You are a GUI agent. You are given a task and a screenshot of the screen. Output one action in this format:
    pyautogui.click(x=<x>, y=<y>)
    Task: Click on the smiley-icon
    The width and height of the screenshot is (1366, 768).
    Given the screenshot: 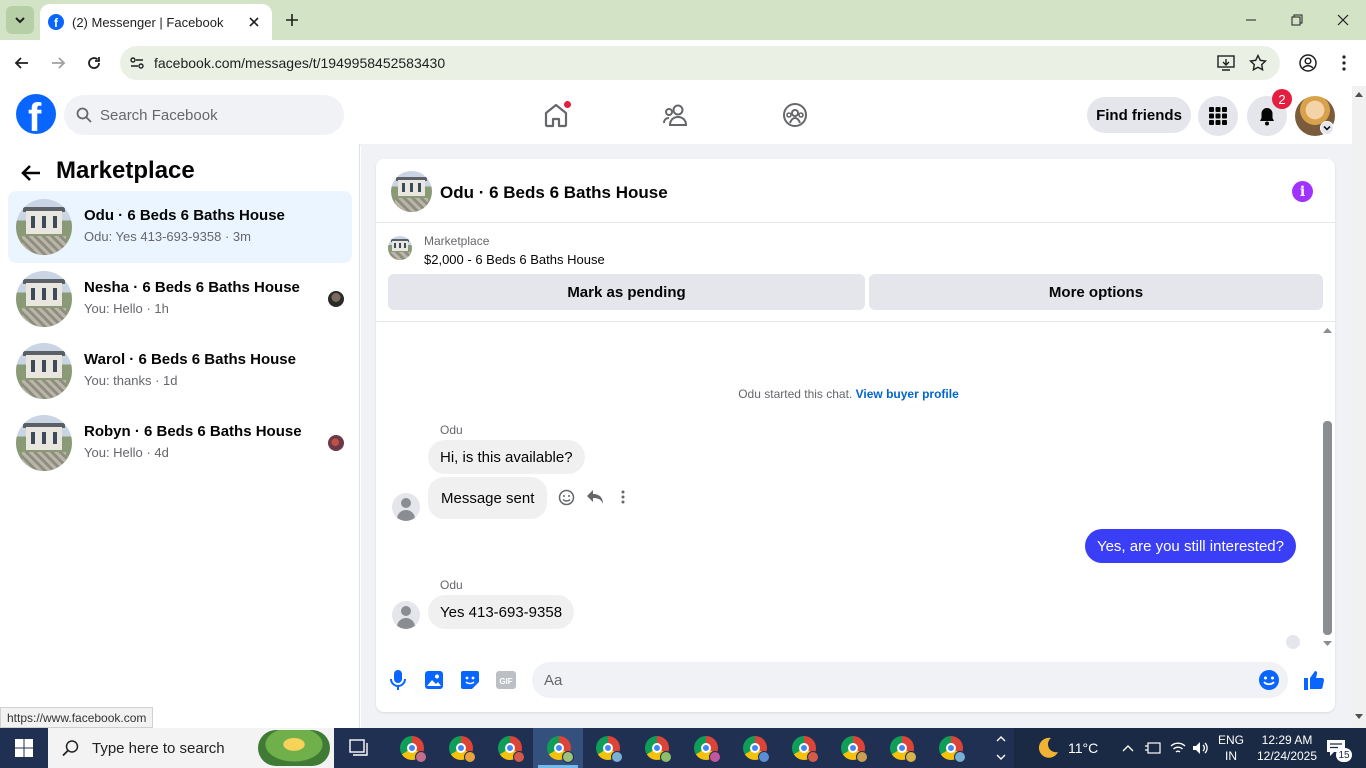 What is the action you would take?
    pyautogui.click(x=566, y=497)
    